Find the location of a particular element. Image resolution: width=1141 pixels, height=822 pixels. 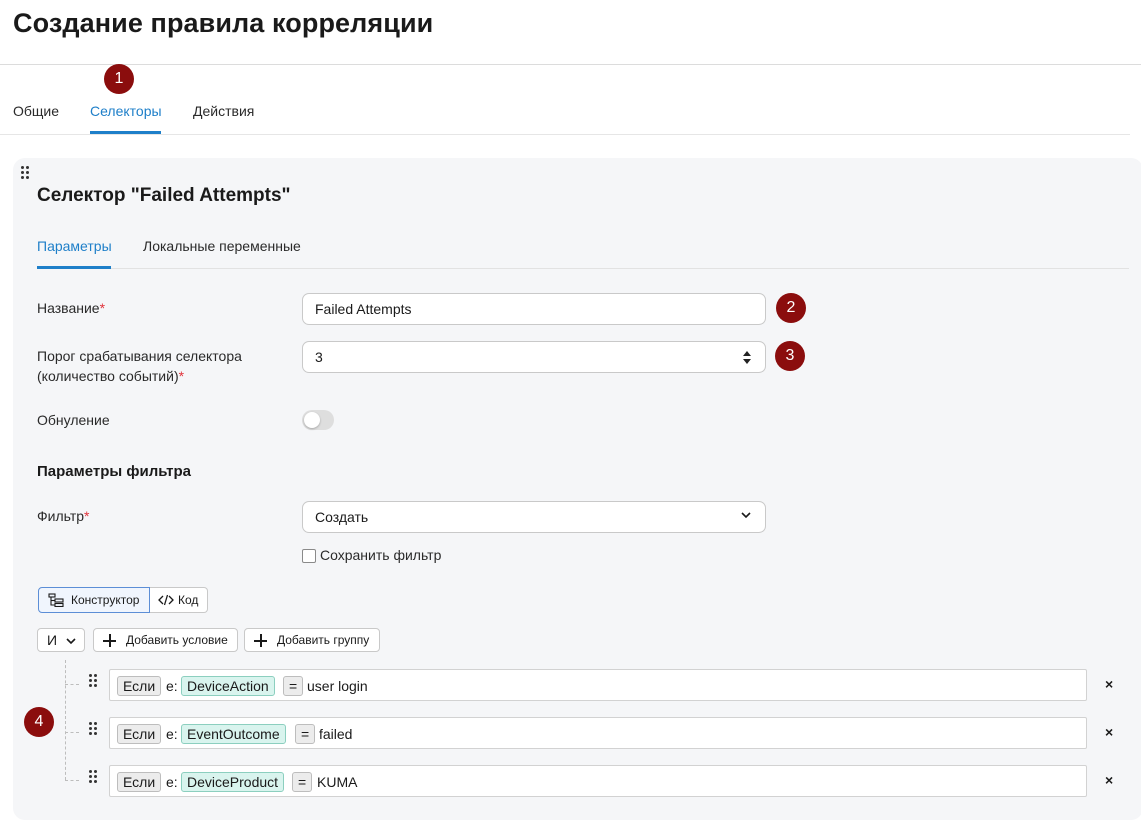

marker-4: 4 is located at coordinates (39, 722).